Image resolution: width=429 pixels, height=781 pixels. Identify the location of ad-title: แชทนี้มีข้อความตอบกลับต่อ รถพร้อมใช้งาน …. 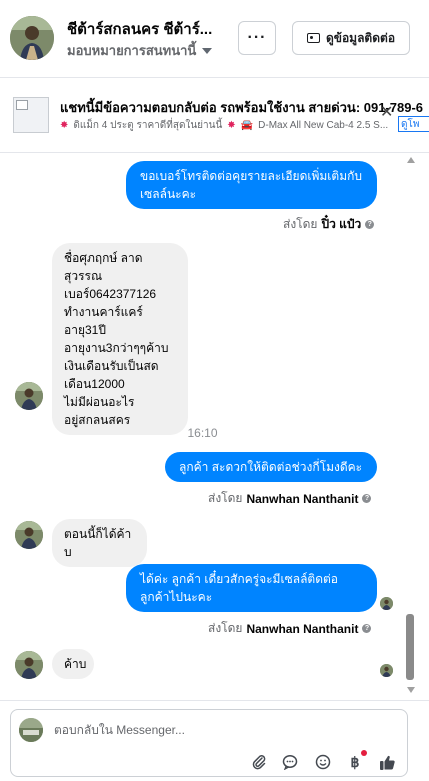
(242, 107).